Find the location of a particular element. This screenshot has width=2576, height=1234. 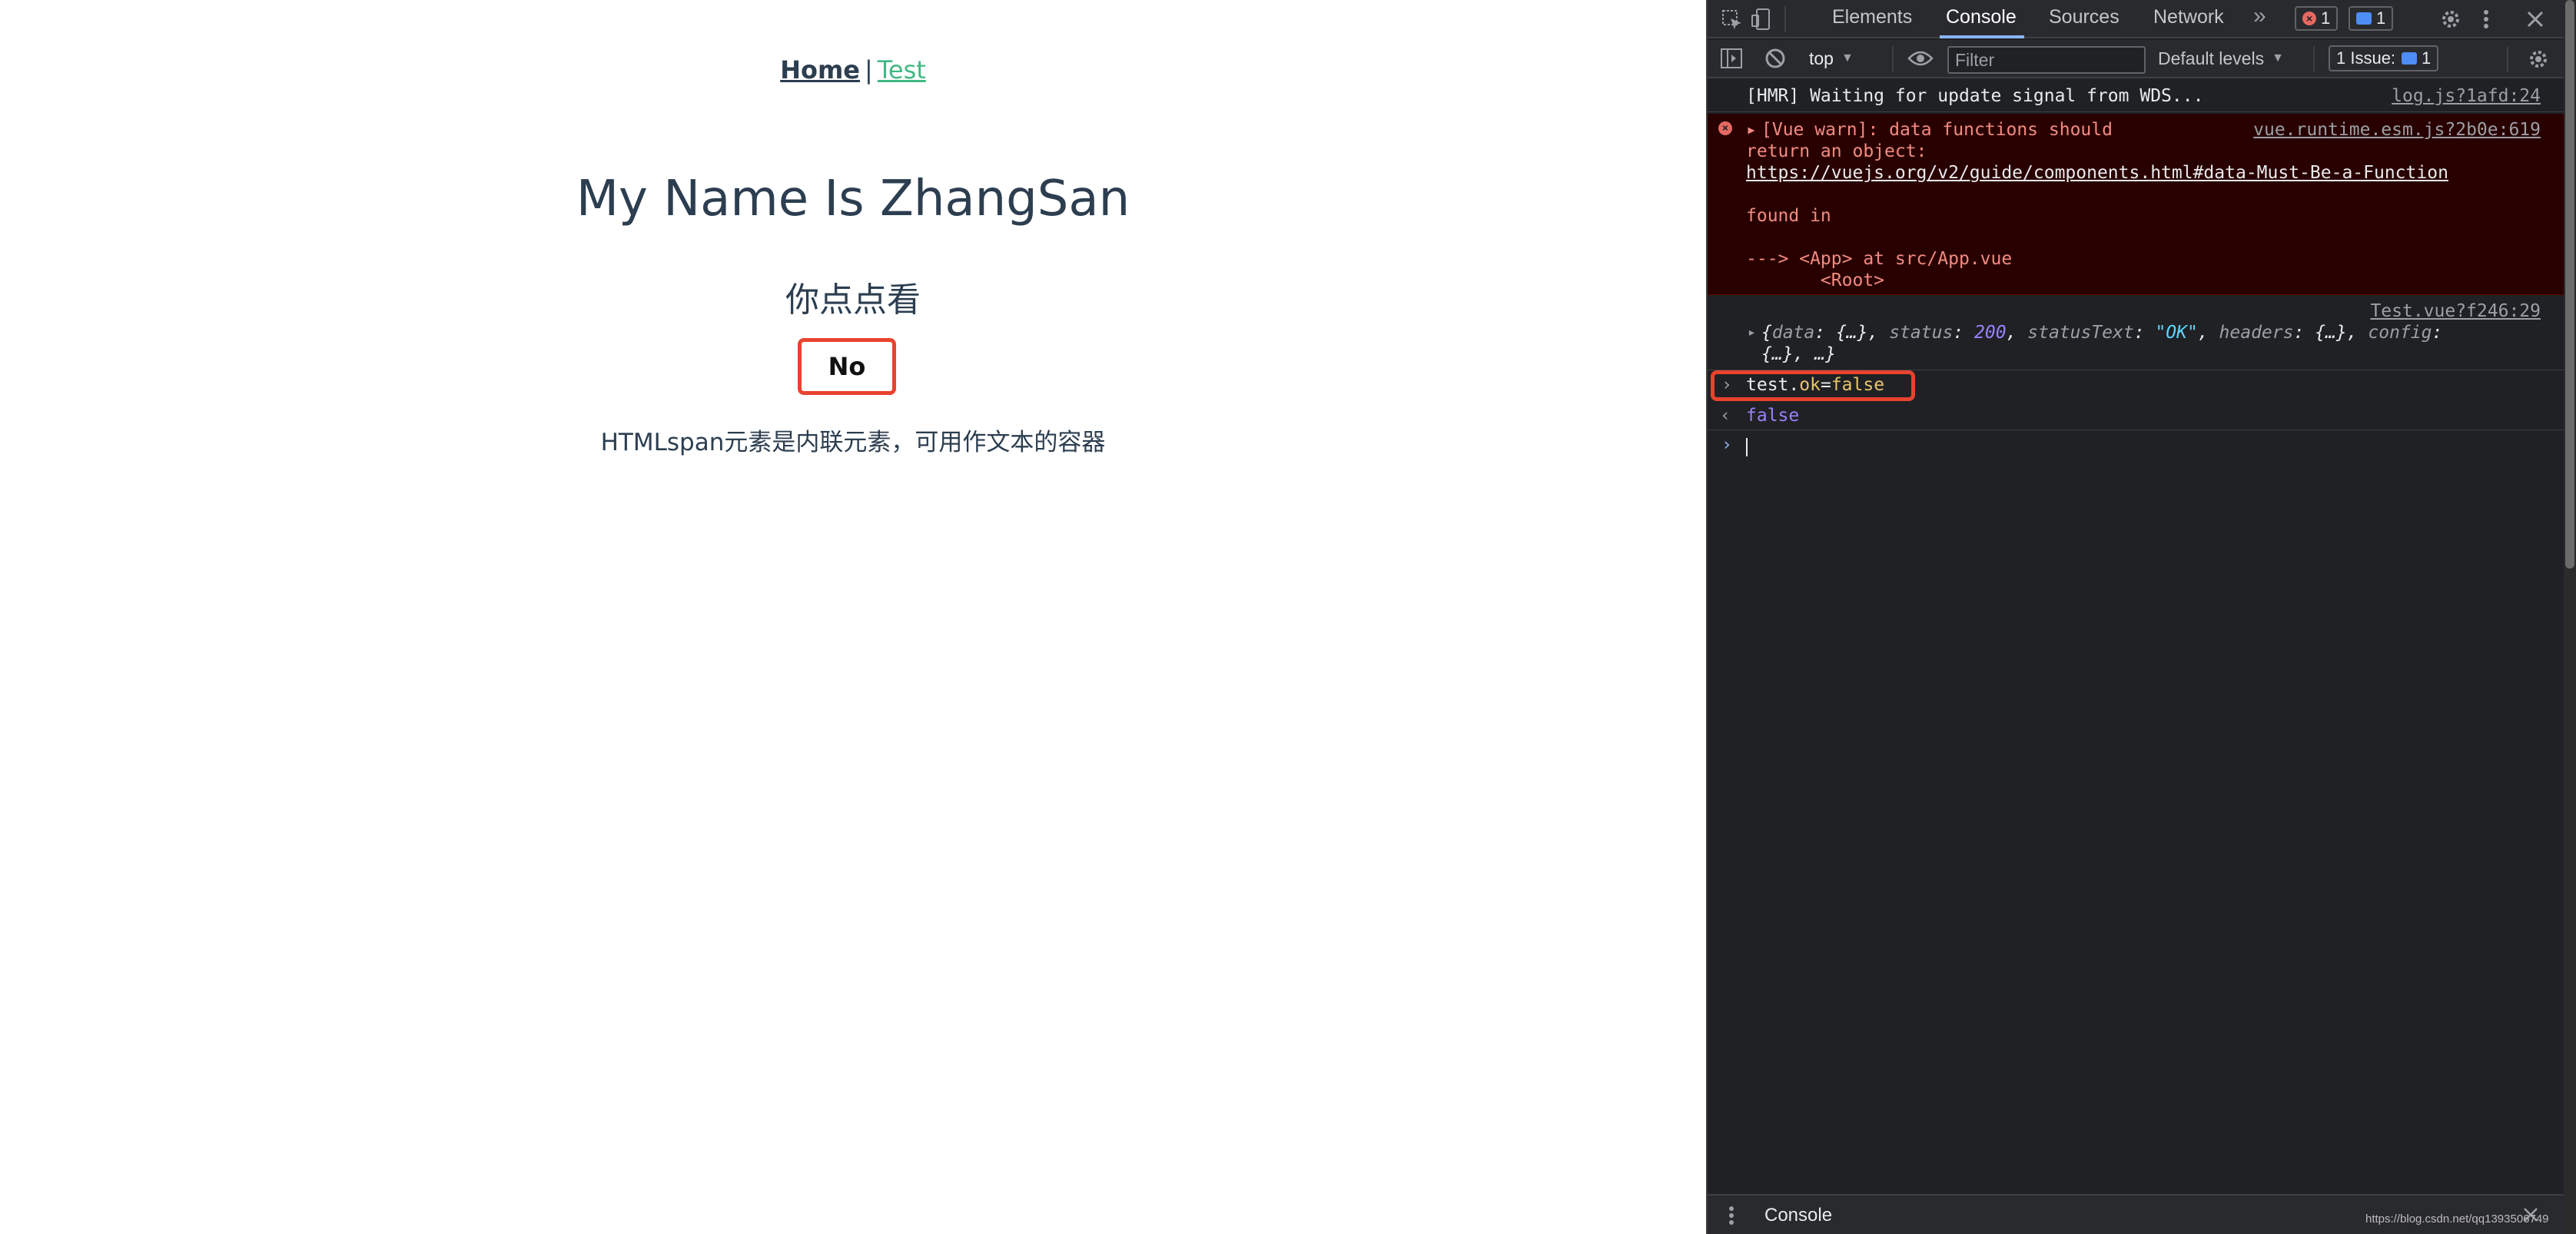

error-count: 1 is located at coordinates (2326, 18).